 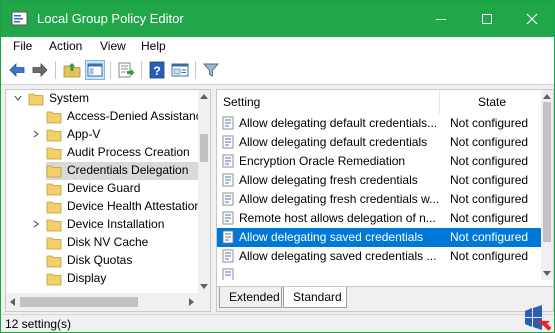 What do you see at coordinates (204, 191) in the screenshot?
I see `tree-vertical-scrollbar` at bounding box center [204, 191].